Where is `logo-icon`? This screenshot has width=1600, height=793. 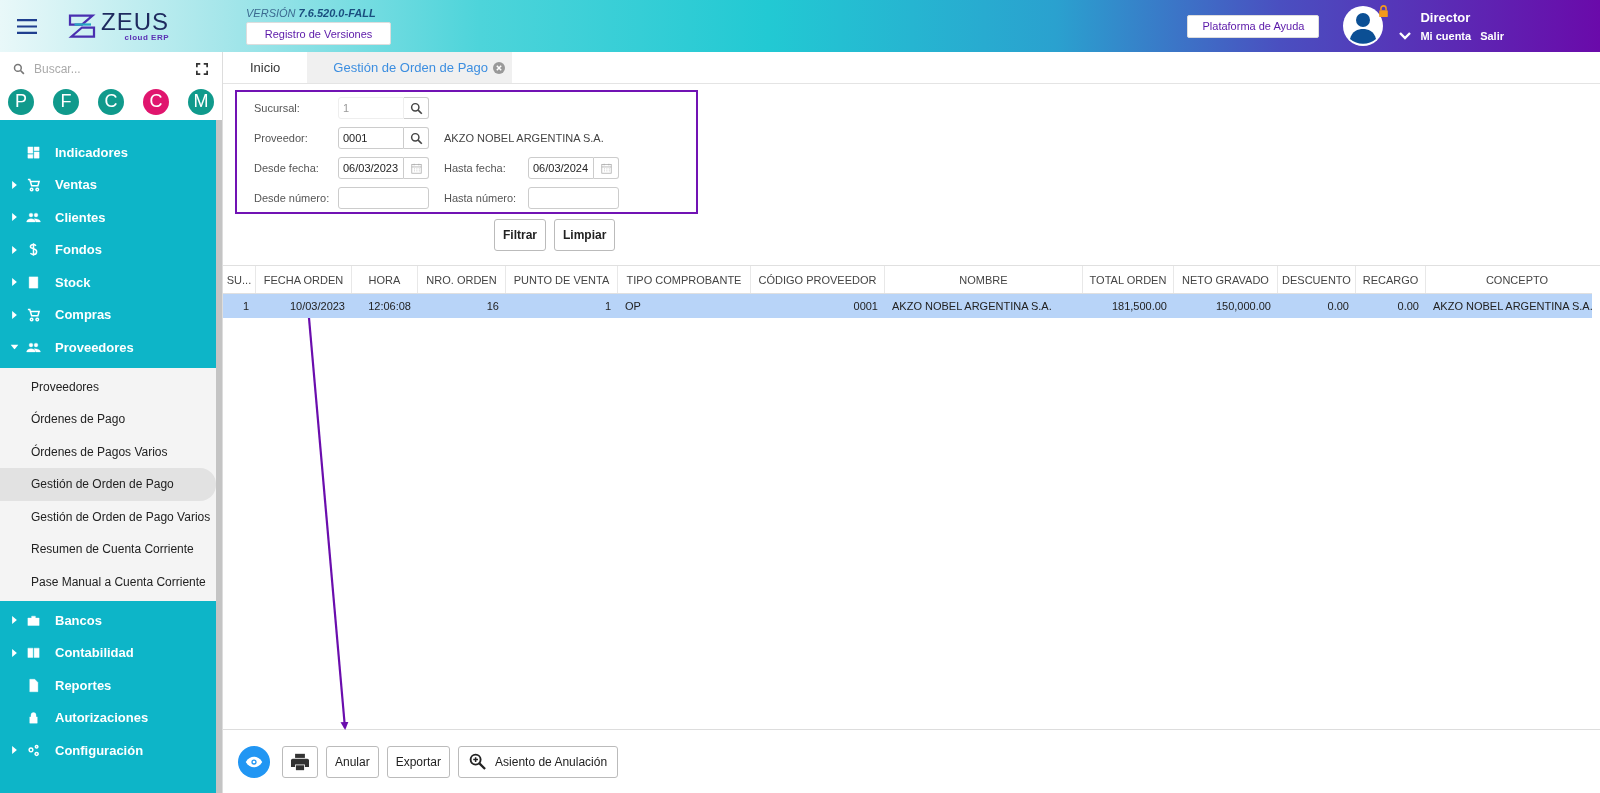 logo-icon is located at coordinates (82, 26).